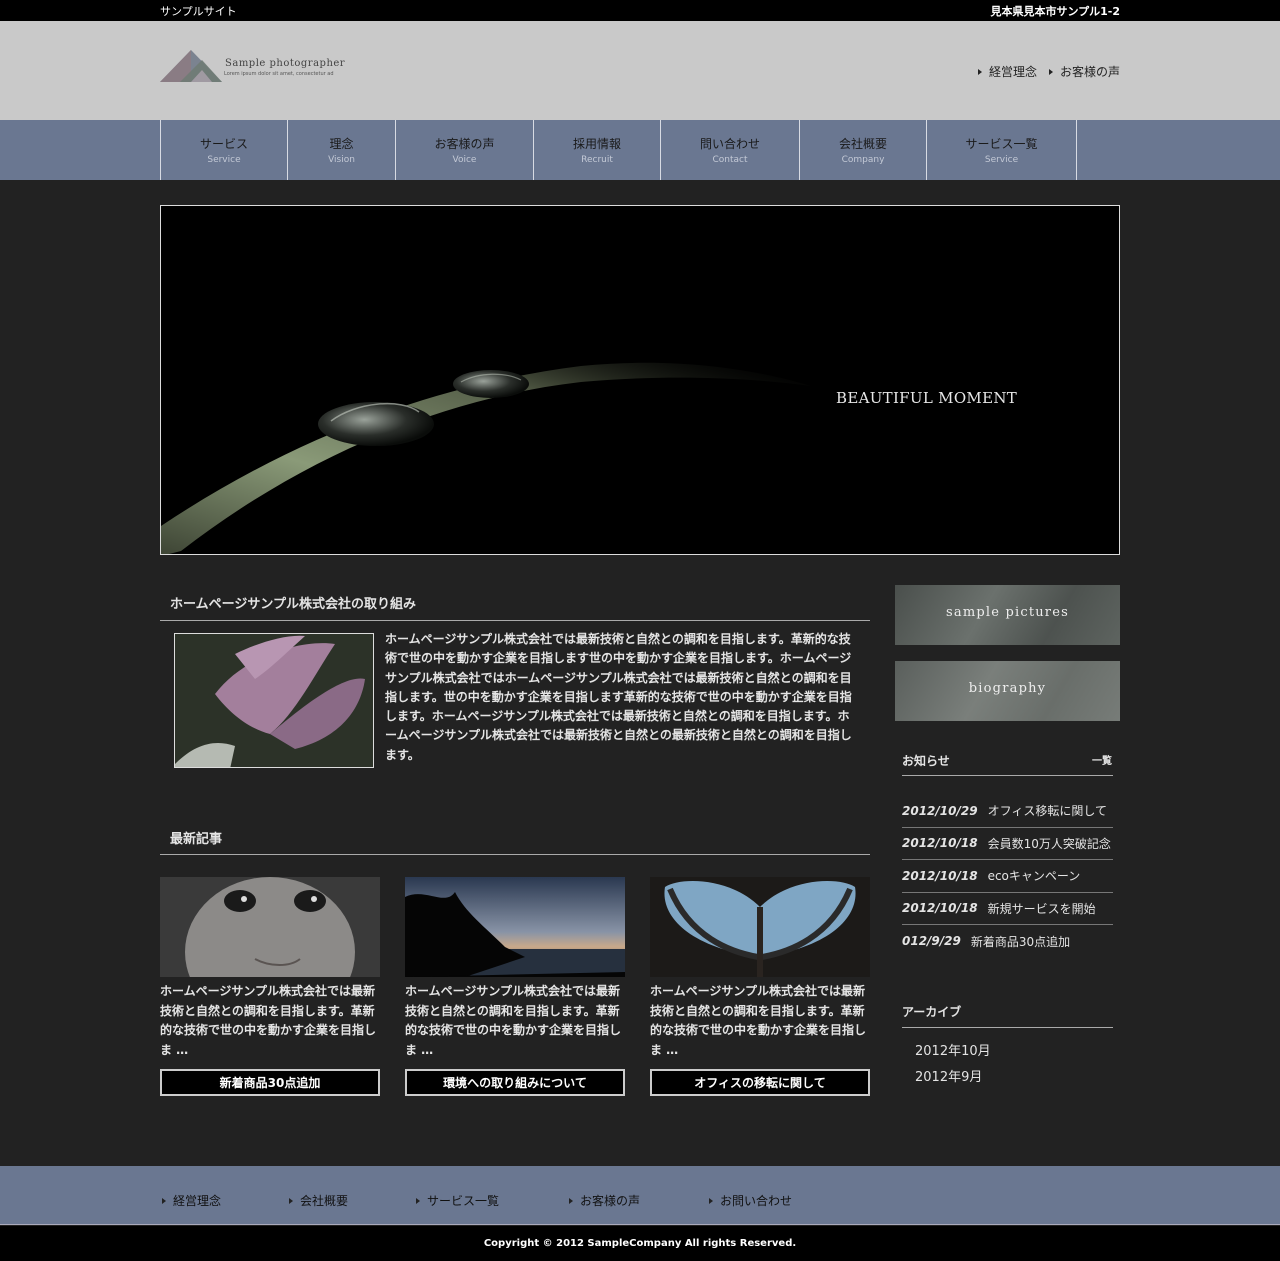  I want to click on news-title-text: オフィス移転に関して, so click(1047, 811).